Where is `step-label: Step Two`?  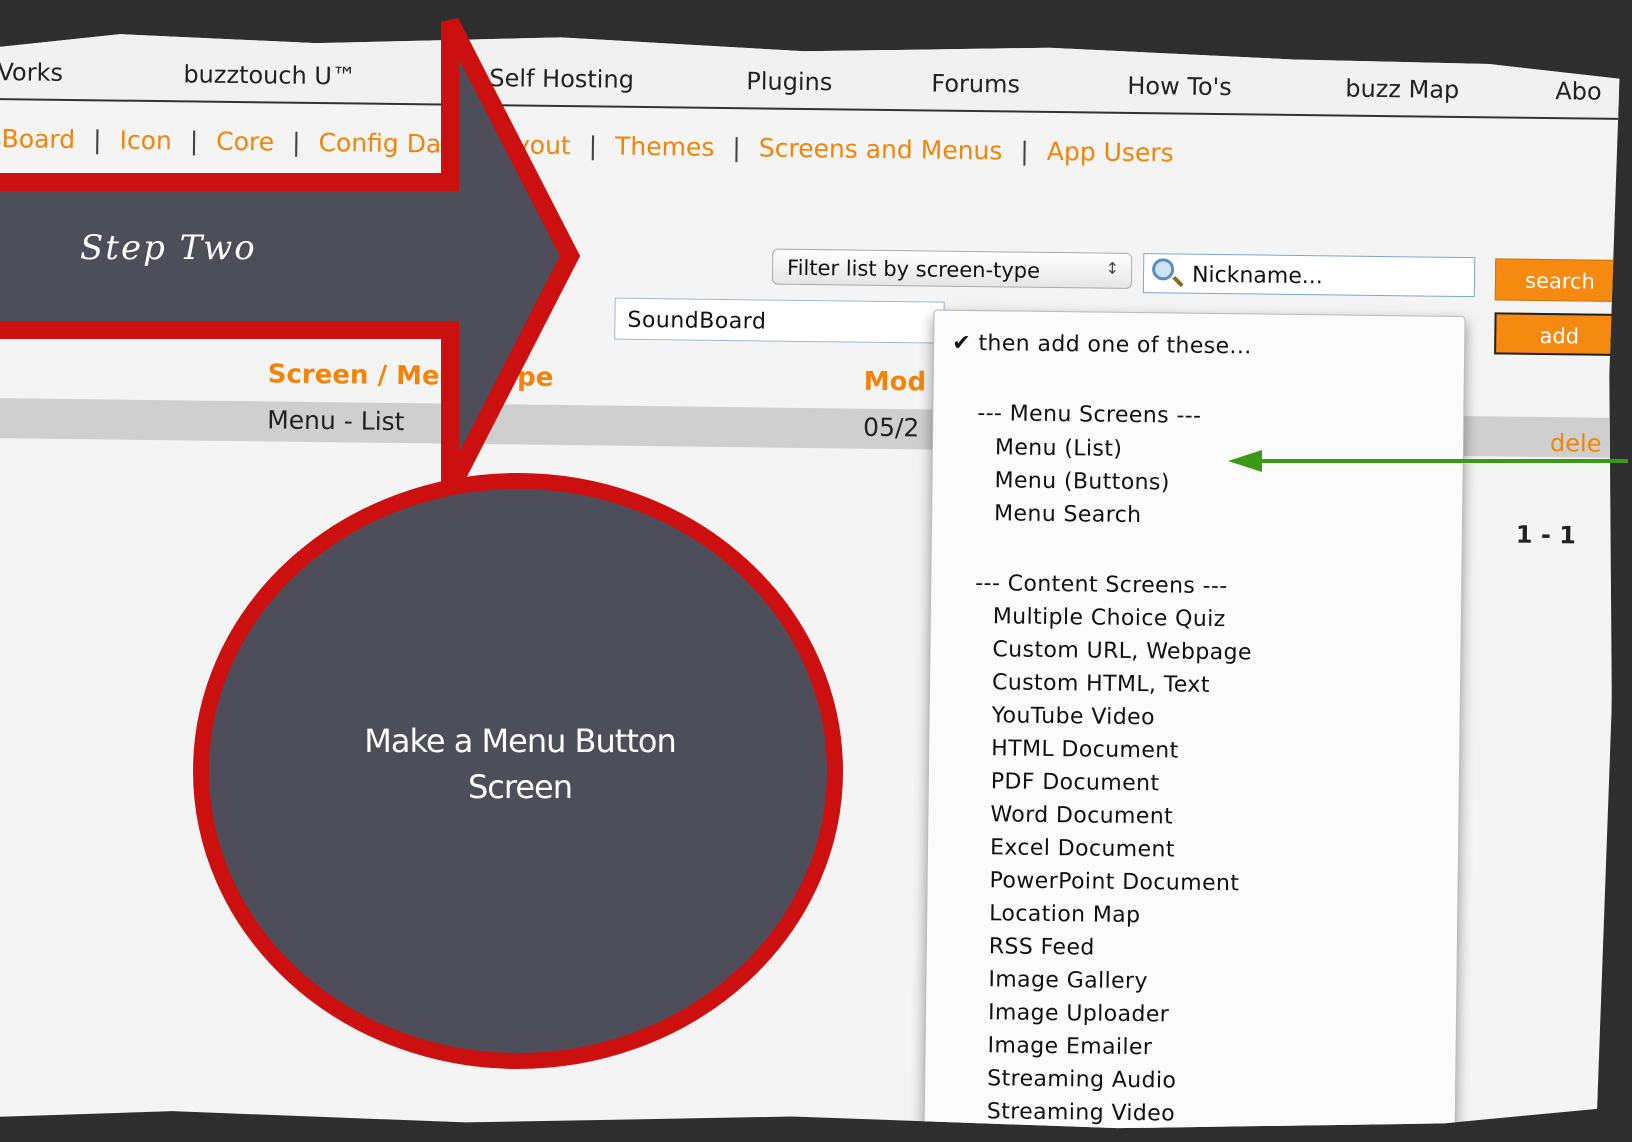
step-label: Step Two is located at coordinates (168, 248).